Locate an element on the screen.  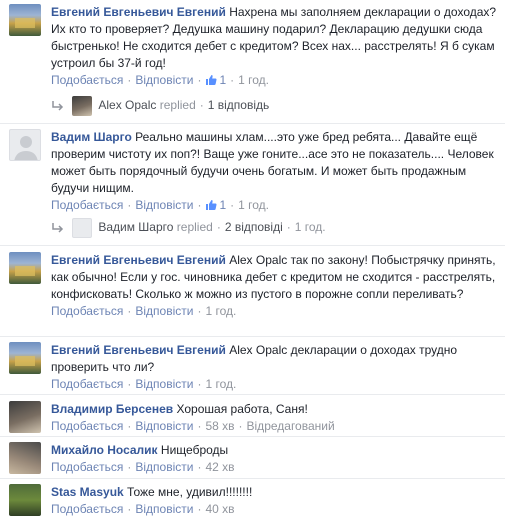
comment-time: 40 хв is located at coordinates (219, 509).